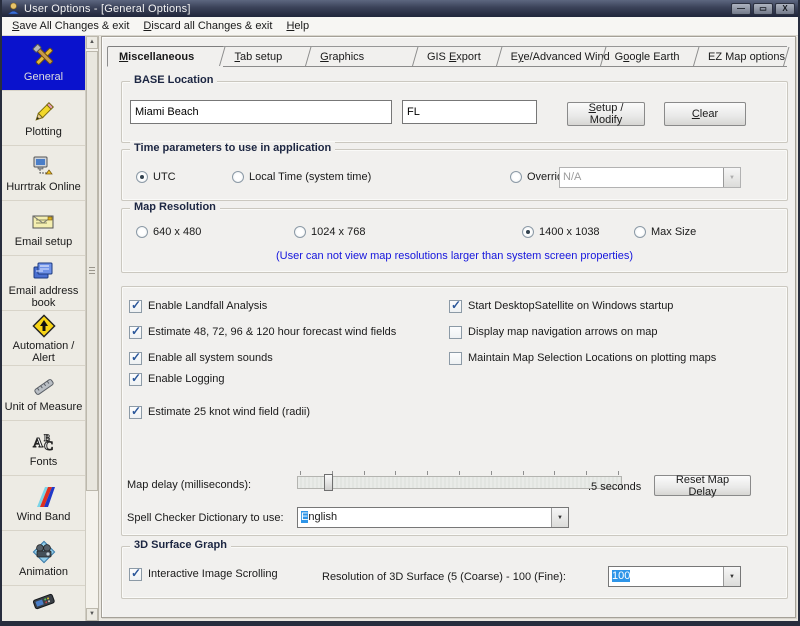 This screenshot has height=626, width=800. I want to click on sidebar-item-general: General, so click(43, 63).